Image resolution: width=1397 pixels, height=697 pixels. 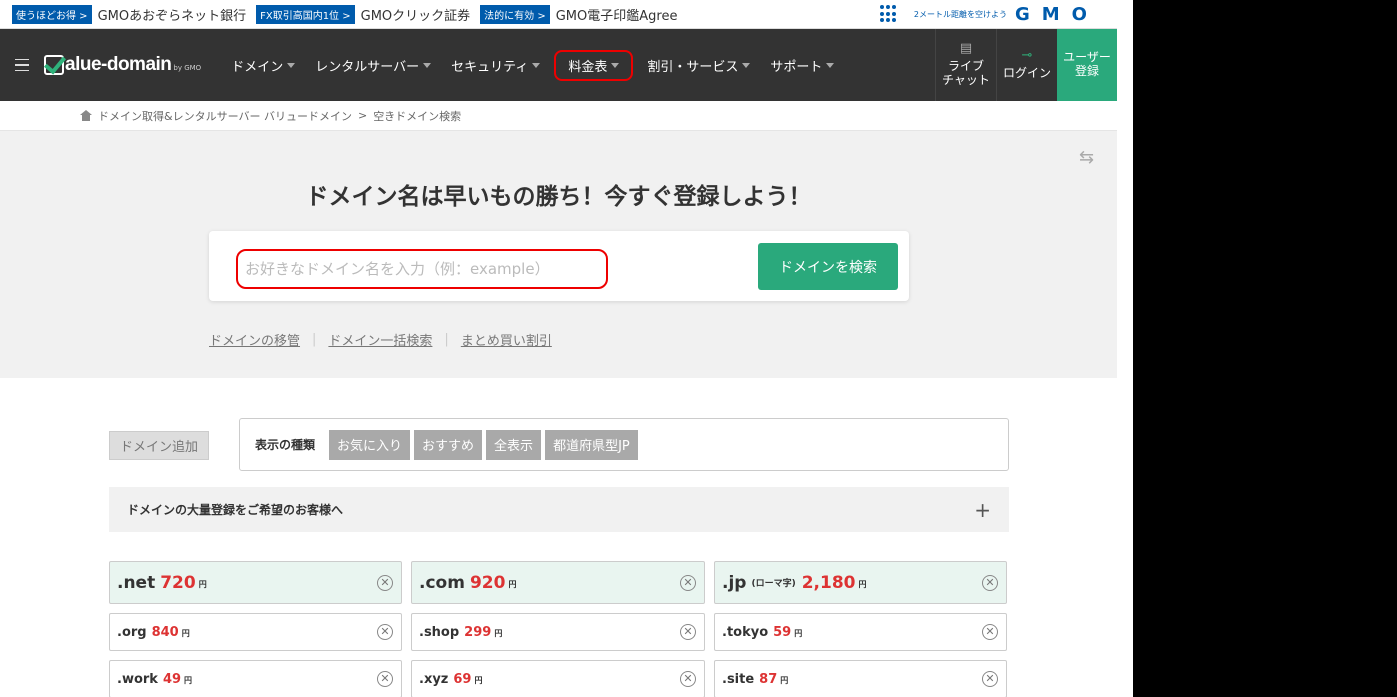 I want to click on domain-price: 299, so click(x=478, y=632).